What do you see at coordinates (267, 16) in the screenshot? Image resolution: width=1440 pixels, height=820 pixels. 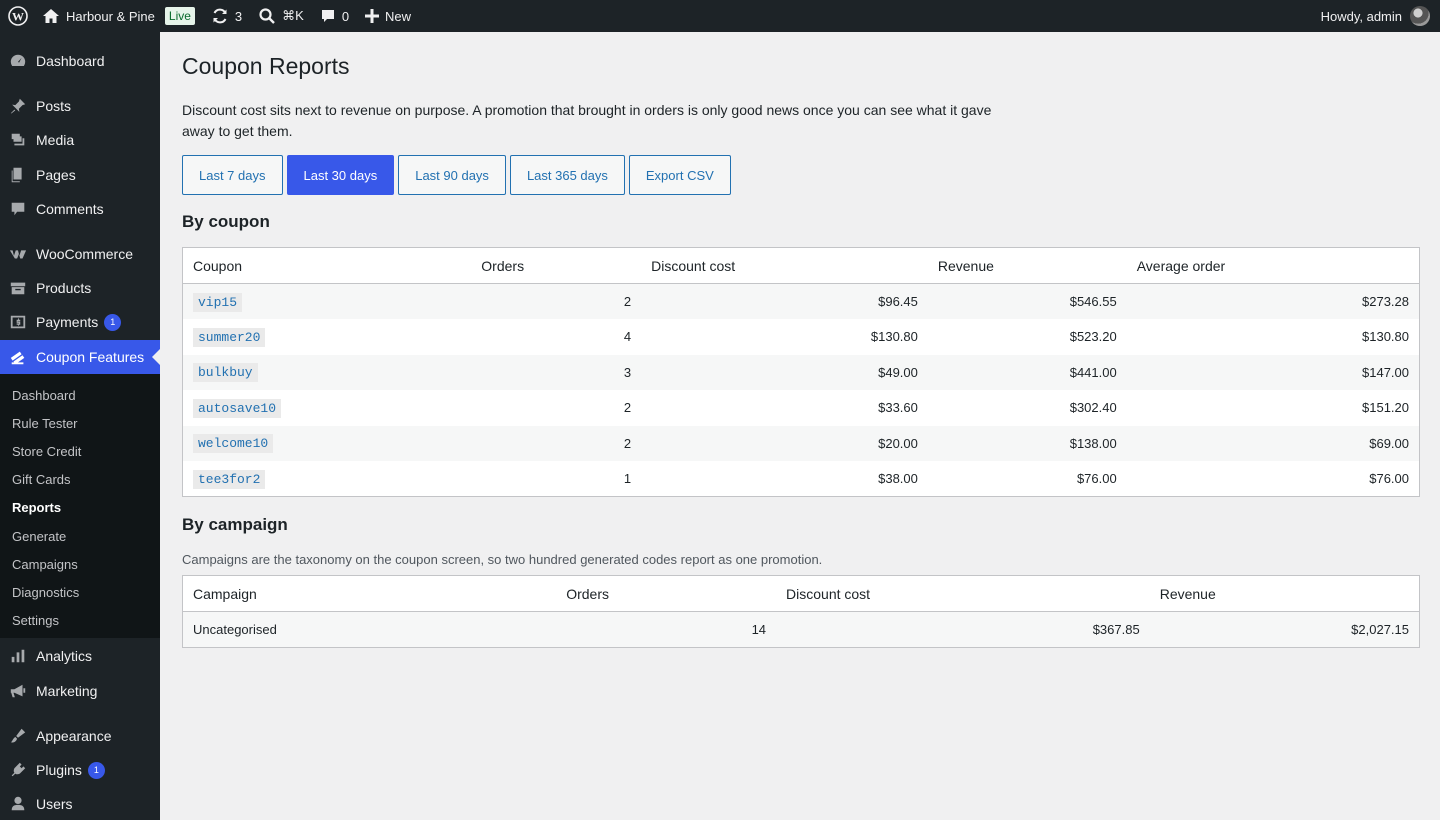 I see `search-icon` at bounding box center [267, 16].